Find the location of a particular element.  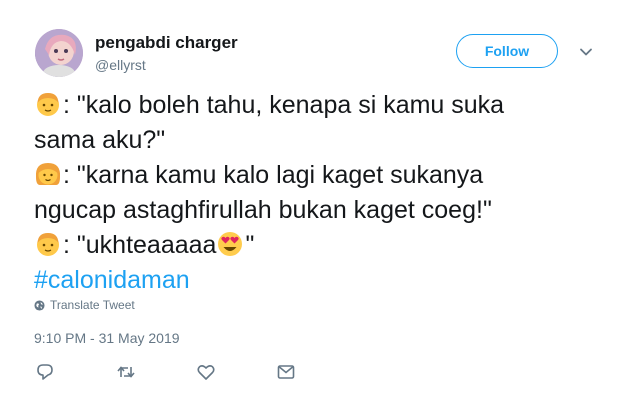

tweet-line-text: : "ukhteaaaaa is located at coordinates (140, 245).